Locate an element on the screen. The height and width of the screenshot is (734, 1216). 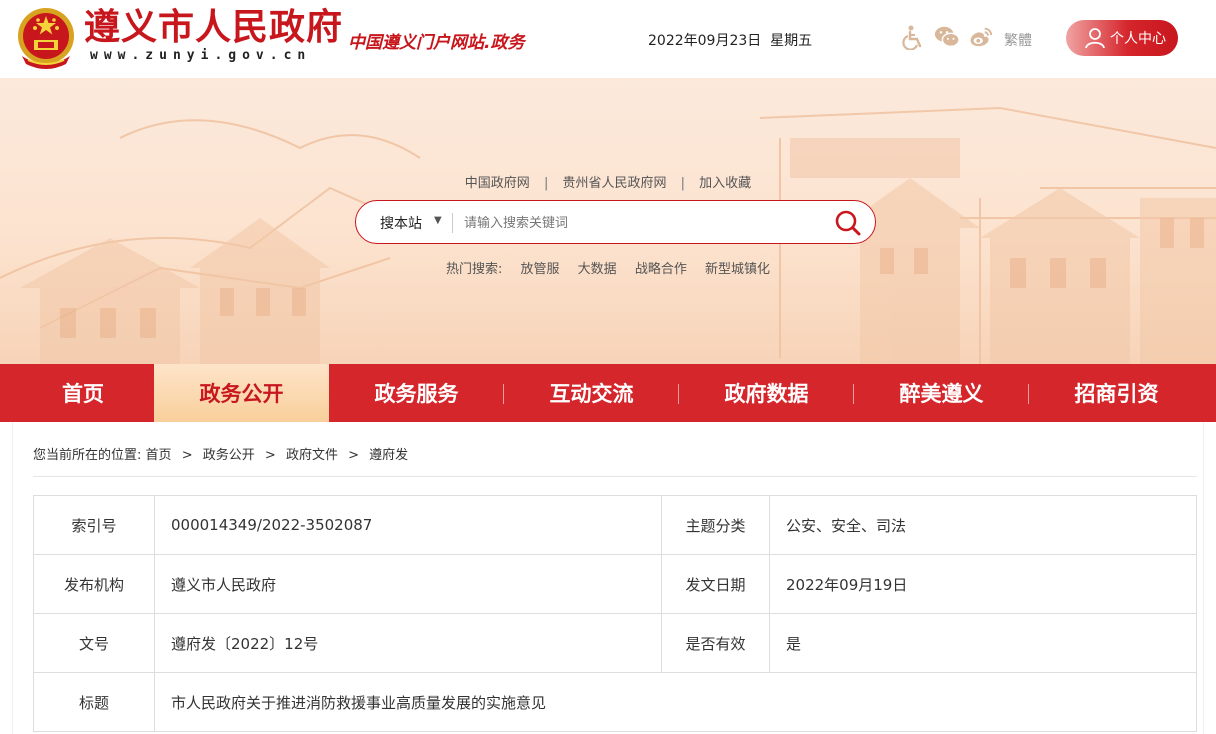
quick-links: 中国政府网 | 贵州省人民政府网 | 加入收藏 is located at coordinates (608, 181).